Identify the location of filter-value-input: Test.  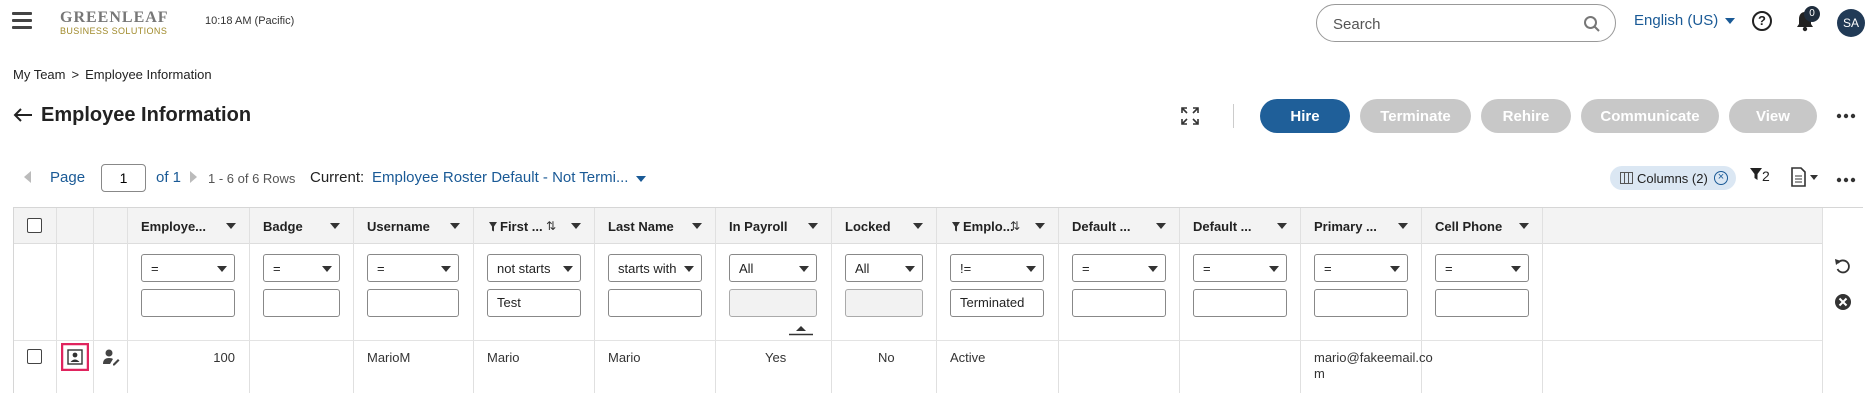
(534, 303).